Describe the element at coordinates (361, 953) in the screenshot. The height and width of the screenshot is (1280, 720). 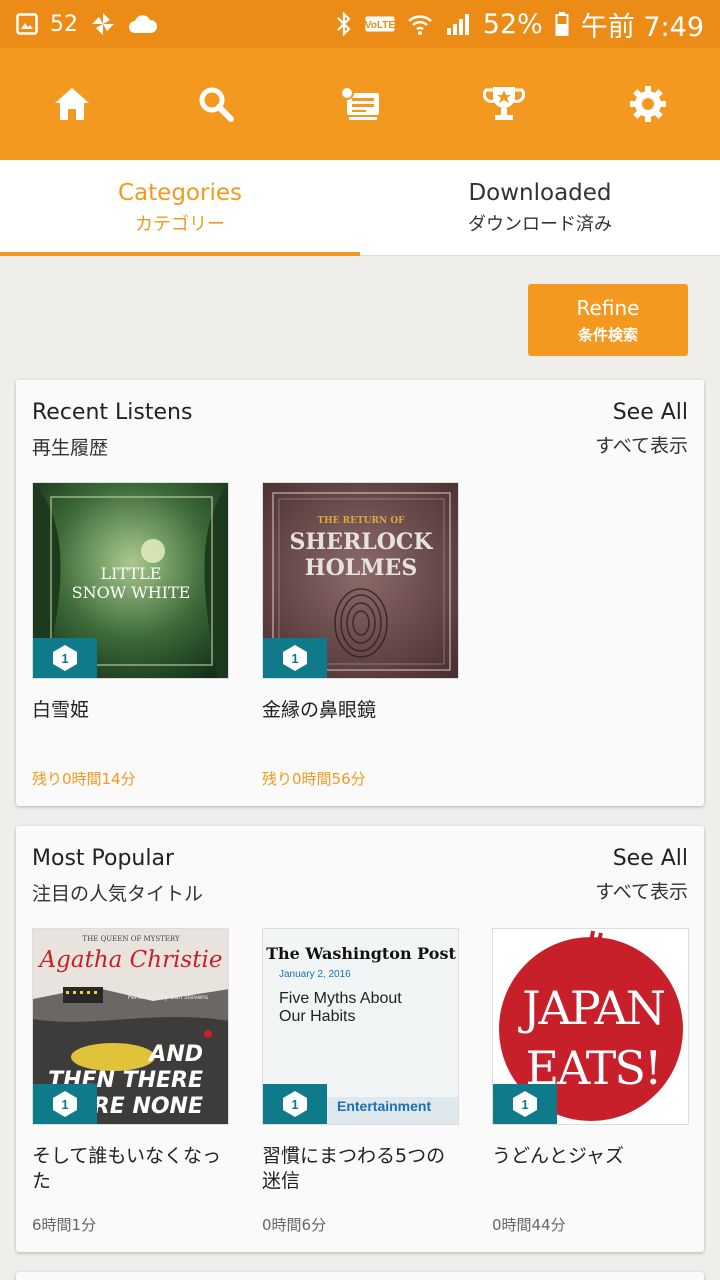
I see `cover-text: The Washington Post` at that location.